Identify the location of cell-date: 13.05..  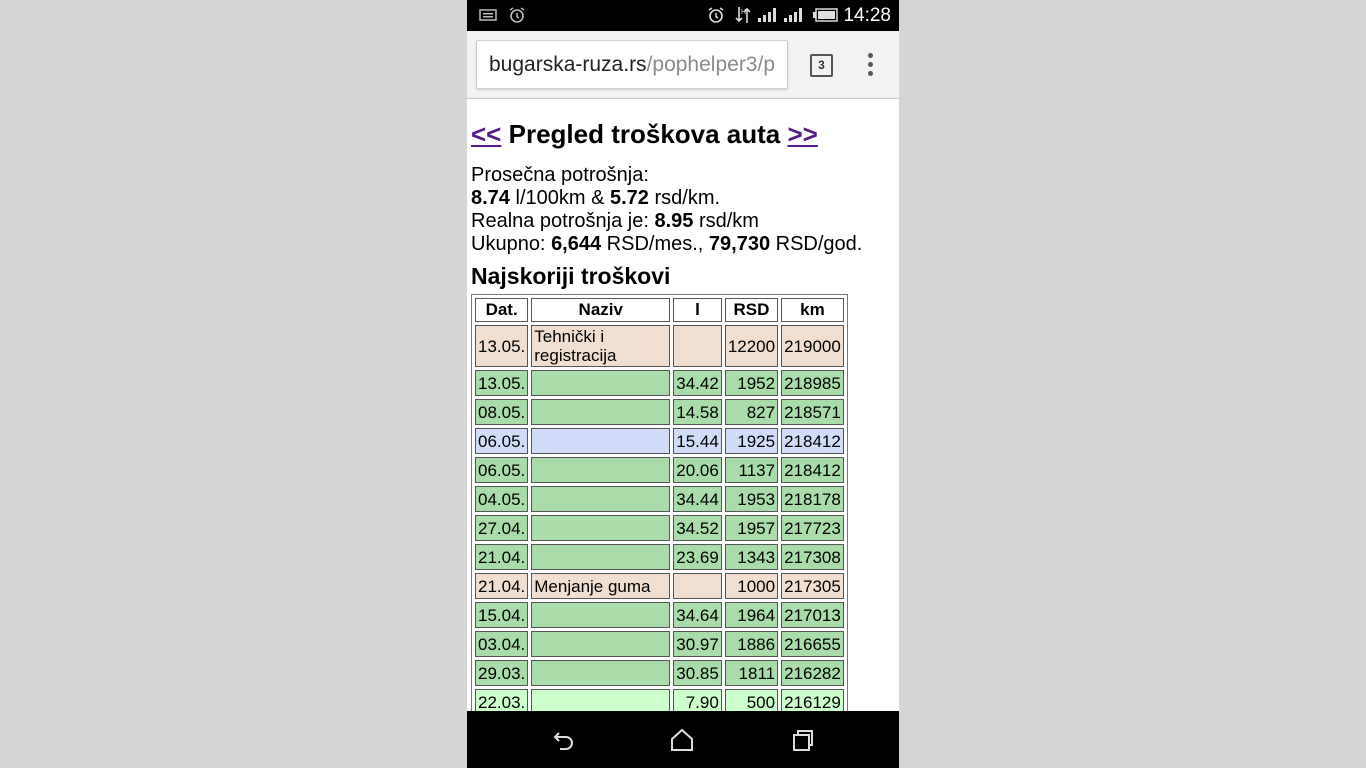
(502, 383).